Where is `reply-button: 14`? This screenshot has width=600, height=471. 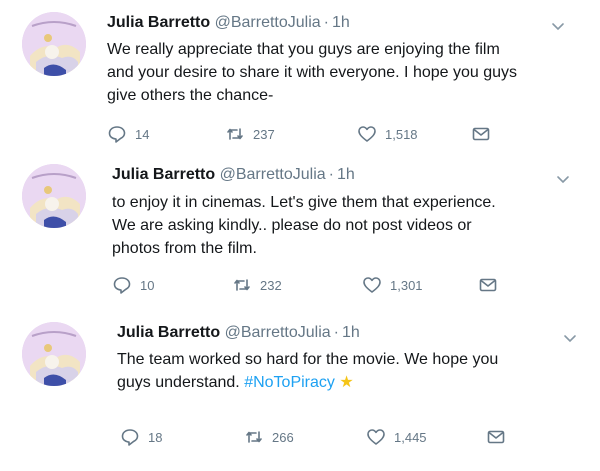 reply-button: 14 is located at coordinates (128, 134).